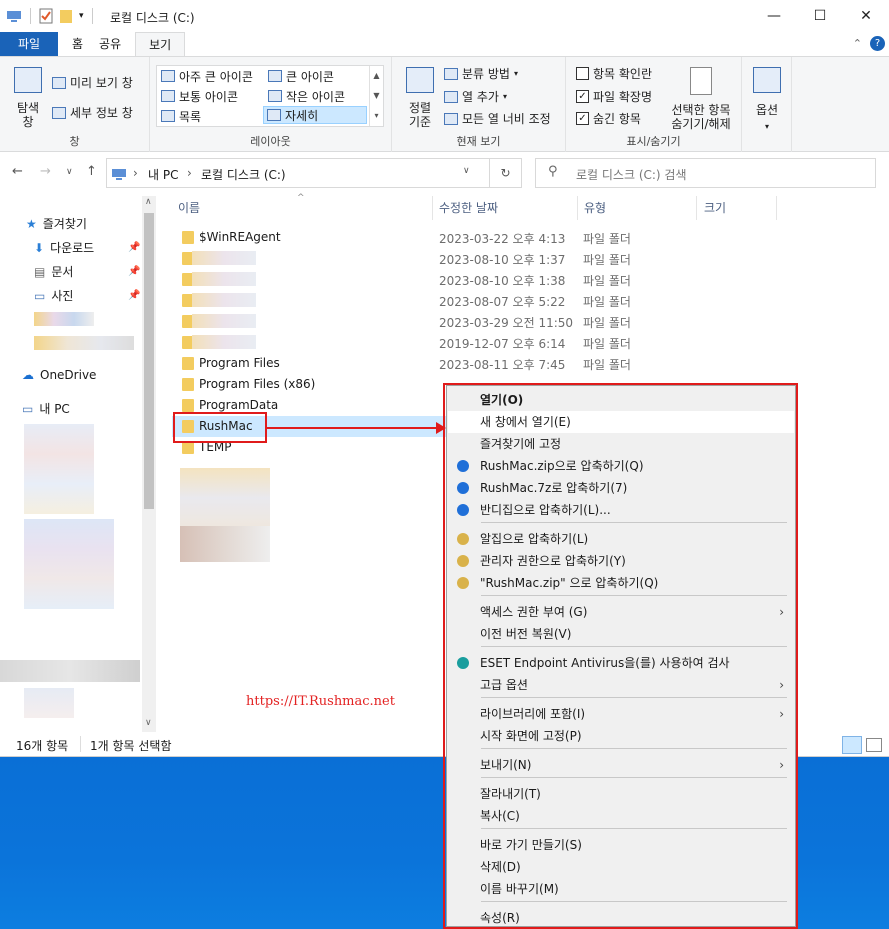 The height and width of the screenshot is (929, 889). I want to click on chevron-up-icon: ⌃, so click(857, 43).